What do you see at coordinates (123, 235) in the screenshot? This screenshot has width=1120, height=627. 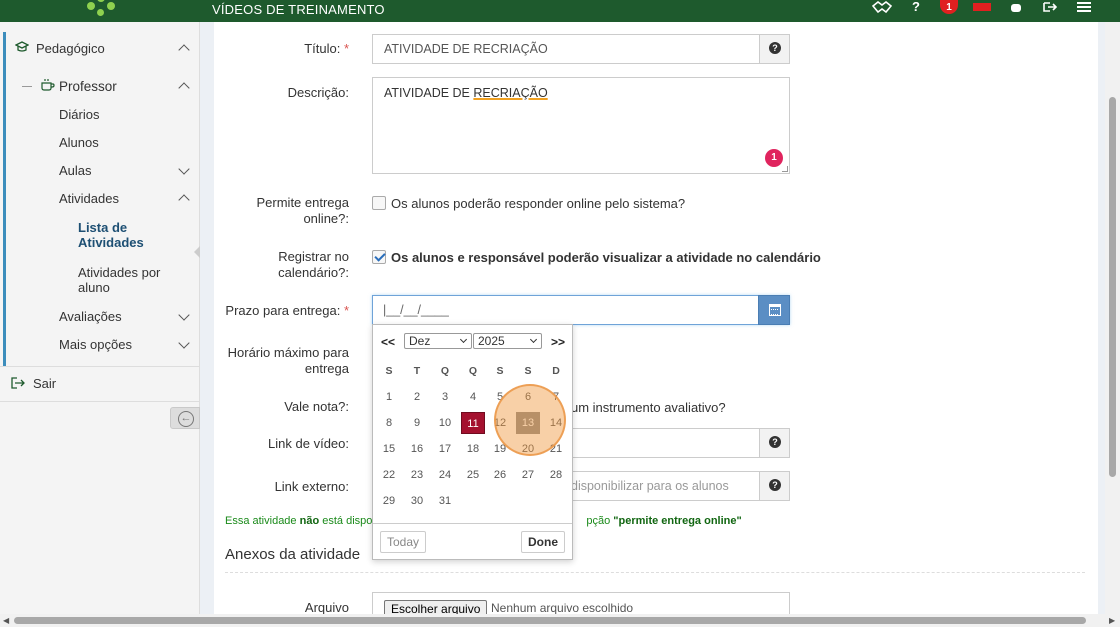 I see `sidebar-item-lista-atividades: Lista de Atividades` at bounding box center [123, 235].